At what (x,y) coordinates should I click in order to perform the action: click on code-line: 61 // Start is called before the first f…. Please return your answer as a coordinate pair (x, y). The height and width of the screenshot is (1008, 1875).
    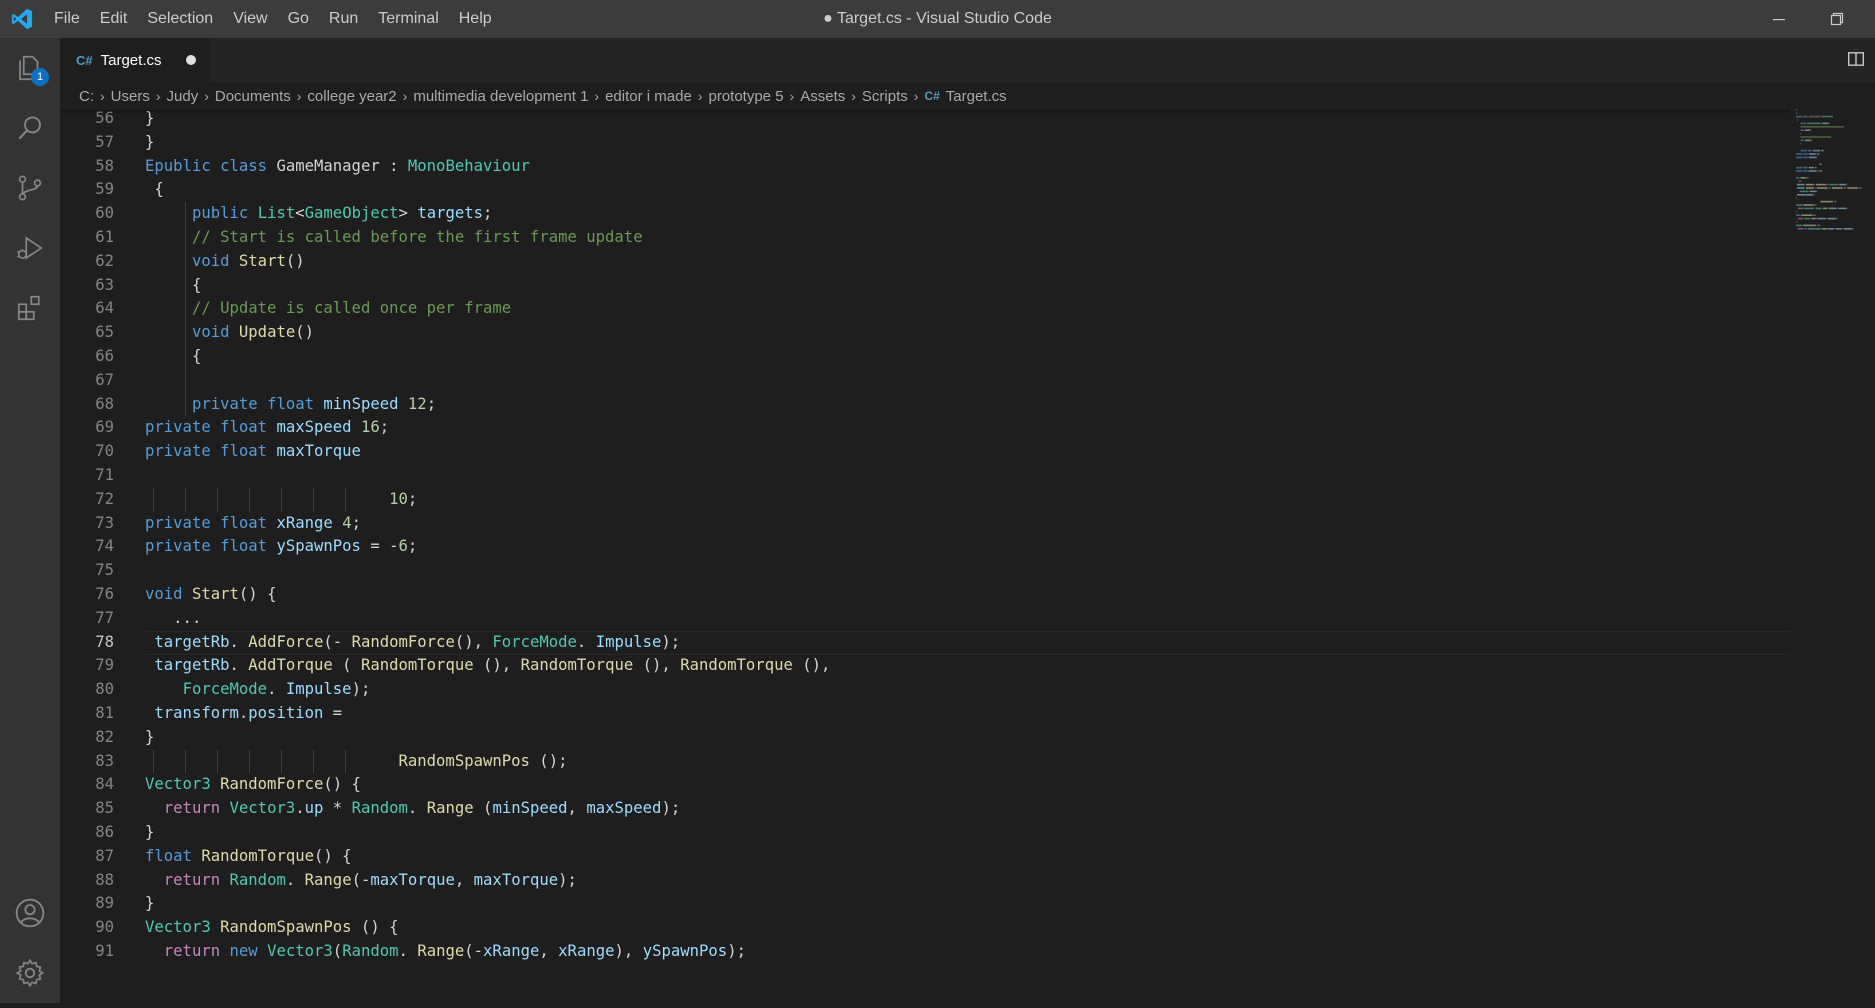
    Looking at the image, I should click on (925, 238).